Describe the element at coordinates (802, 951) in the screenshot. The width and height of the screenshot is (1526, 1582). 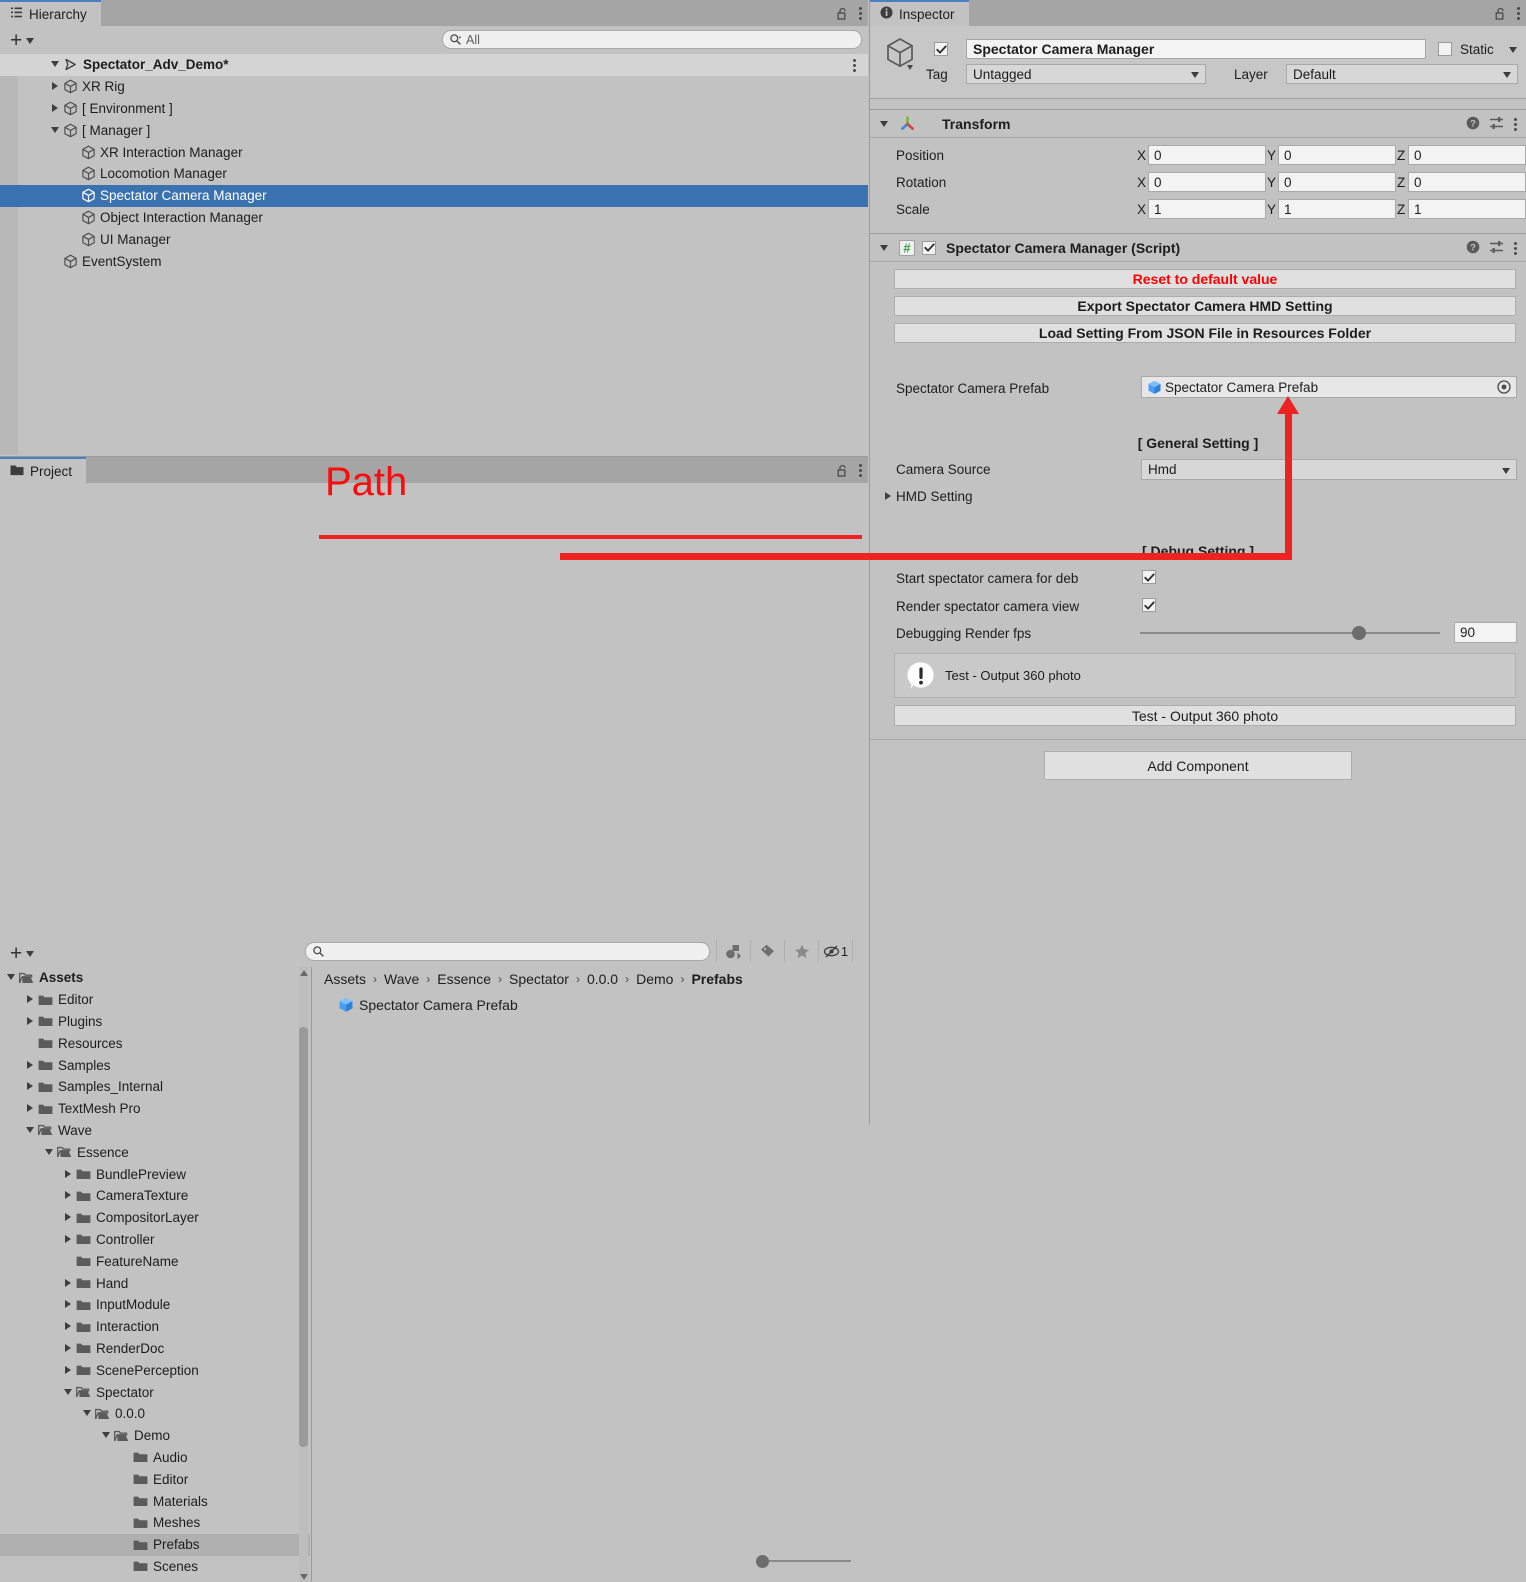
I see `favorites-star-icon` at that location.